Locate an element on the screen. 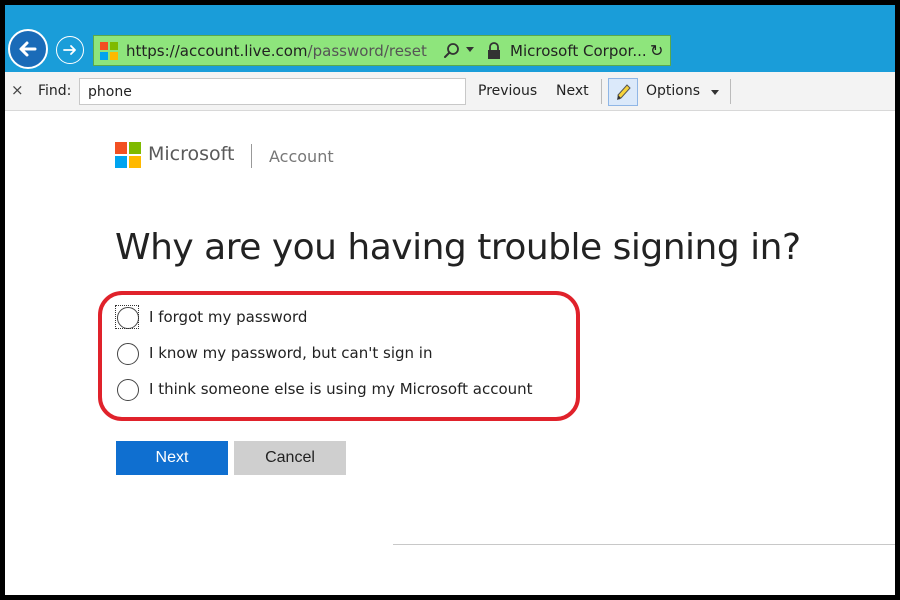 This screenshot has height=600, width=900. site-favicon-icon is located at coordinates (109, 51).